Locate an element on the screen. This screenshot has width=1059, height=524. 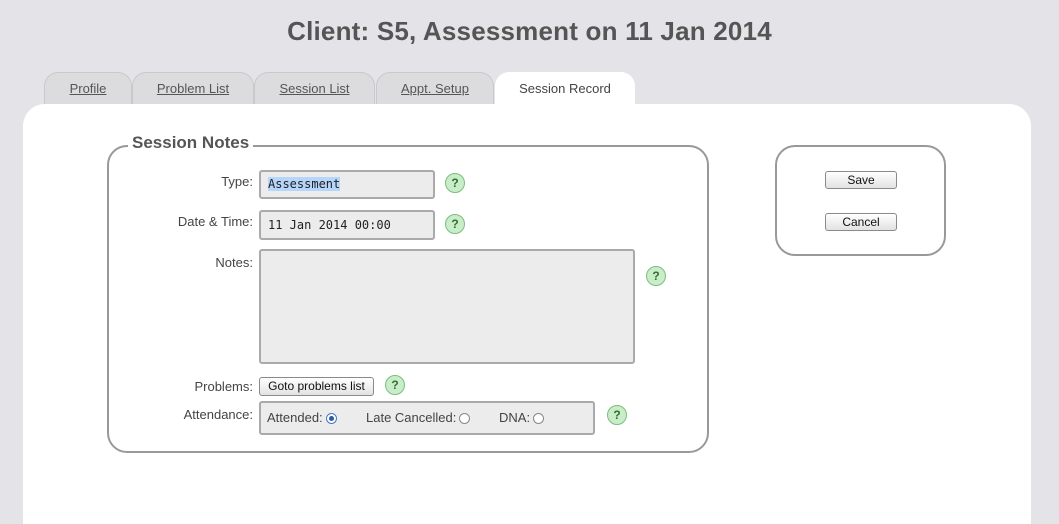
actions-panel is located at coordinates (860, 200).